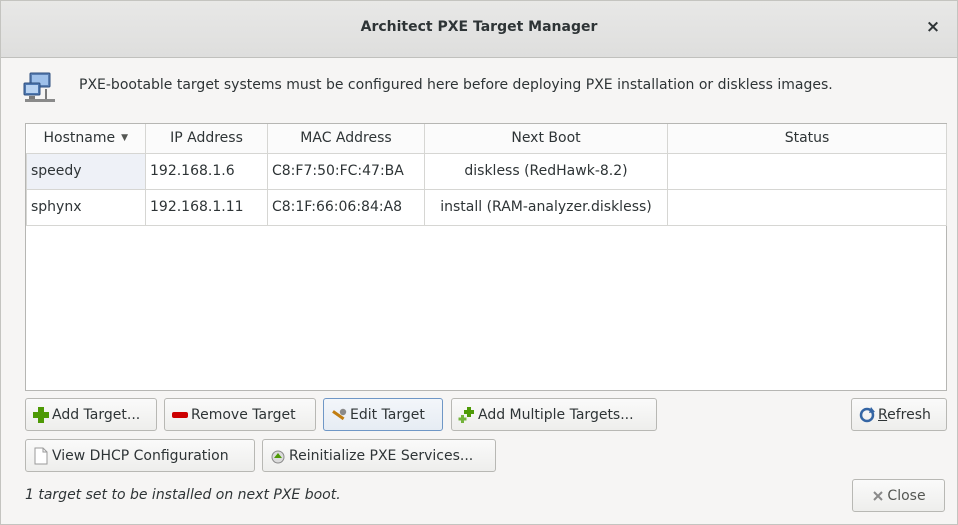 The height and width of the screenshot is (525, 958). What do you see at coordinates (479, 27) in the screenshot?
I see `window-title: Architect PXE Target Manager` at bounding box center [479, 27].